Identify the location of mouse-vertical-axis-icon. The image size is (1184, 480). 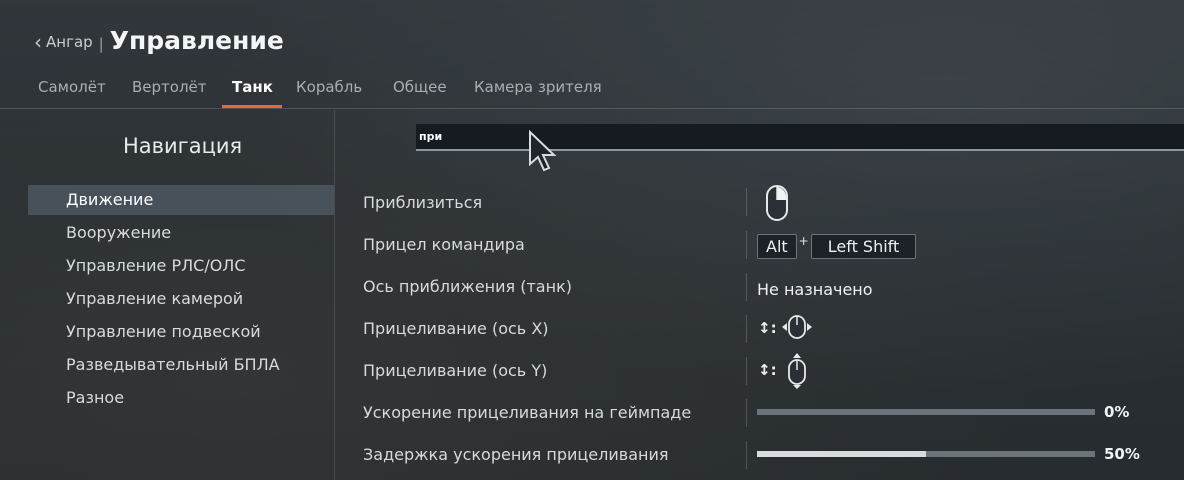
(797, 371).